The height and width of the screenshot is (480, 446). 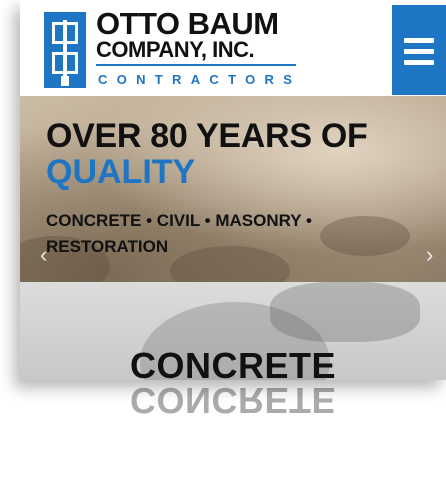 I want to click on hamburger-menu-icon, so click(x=419, y=40).